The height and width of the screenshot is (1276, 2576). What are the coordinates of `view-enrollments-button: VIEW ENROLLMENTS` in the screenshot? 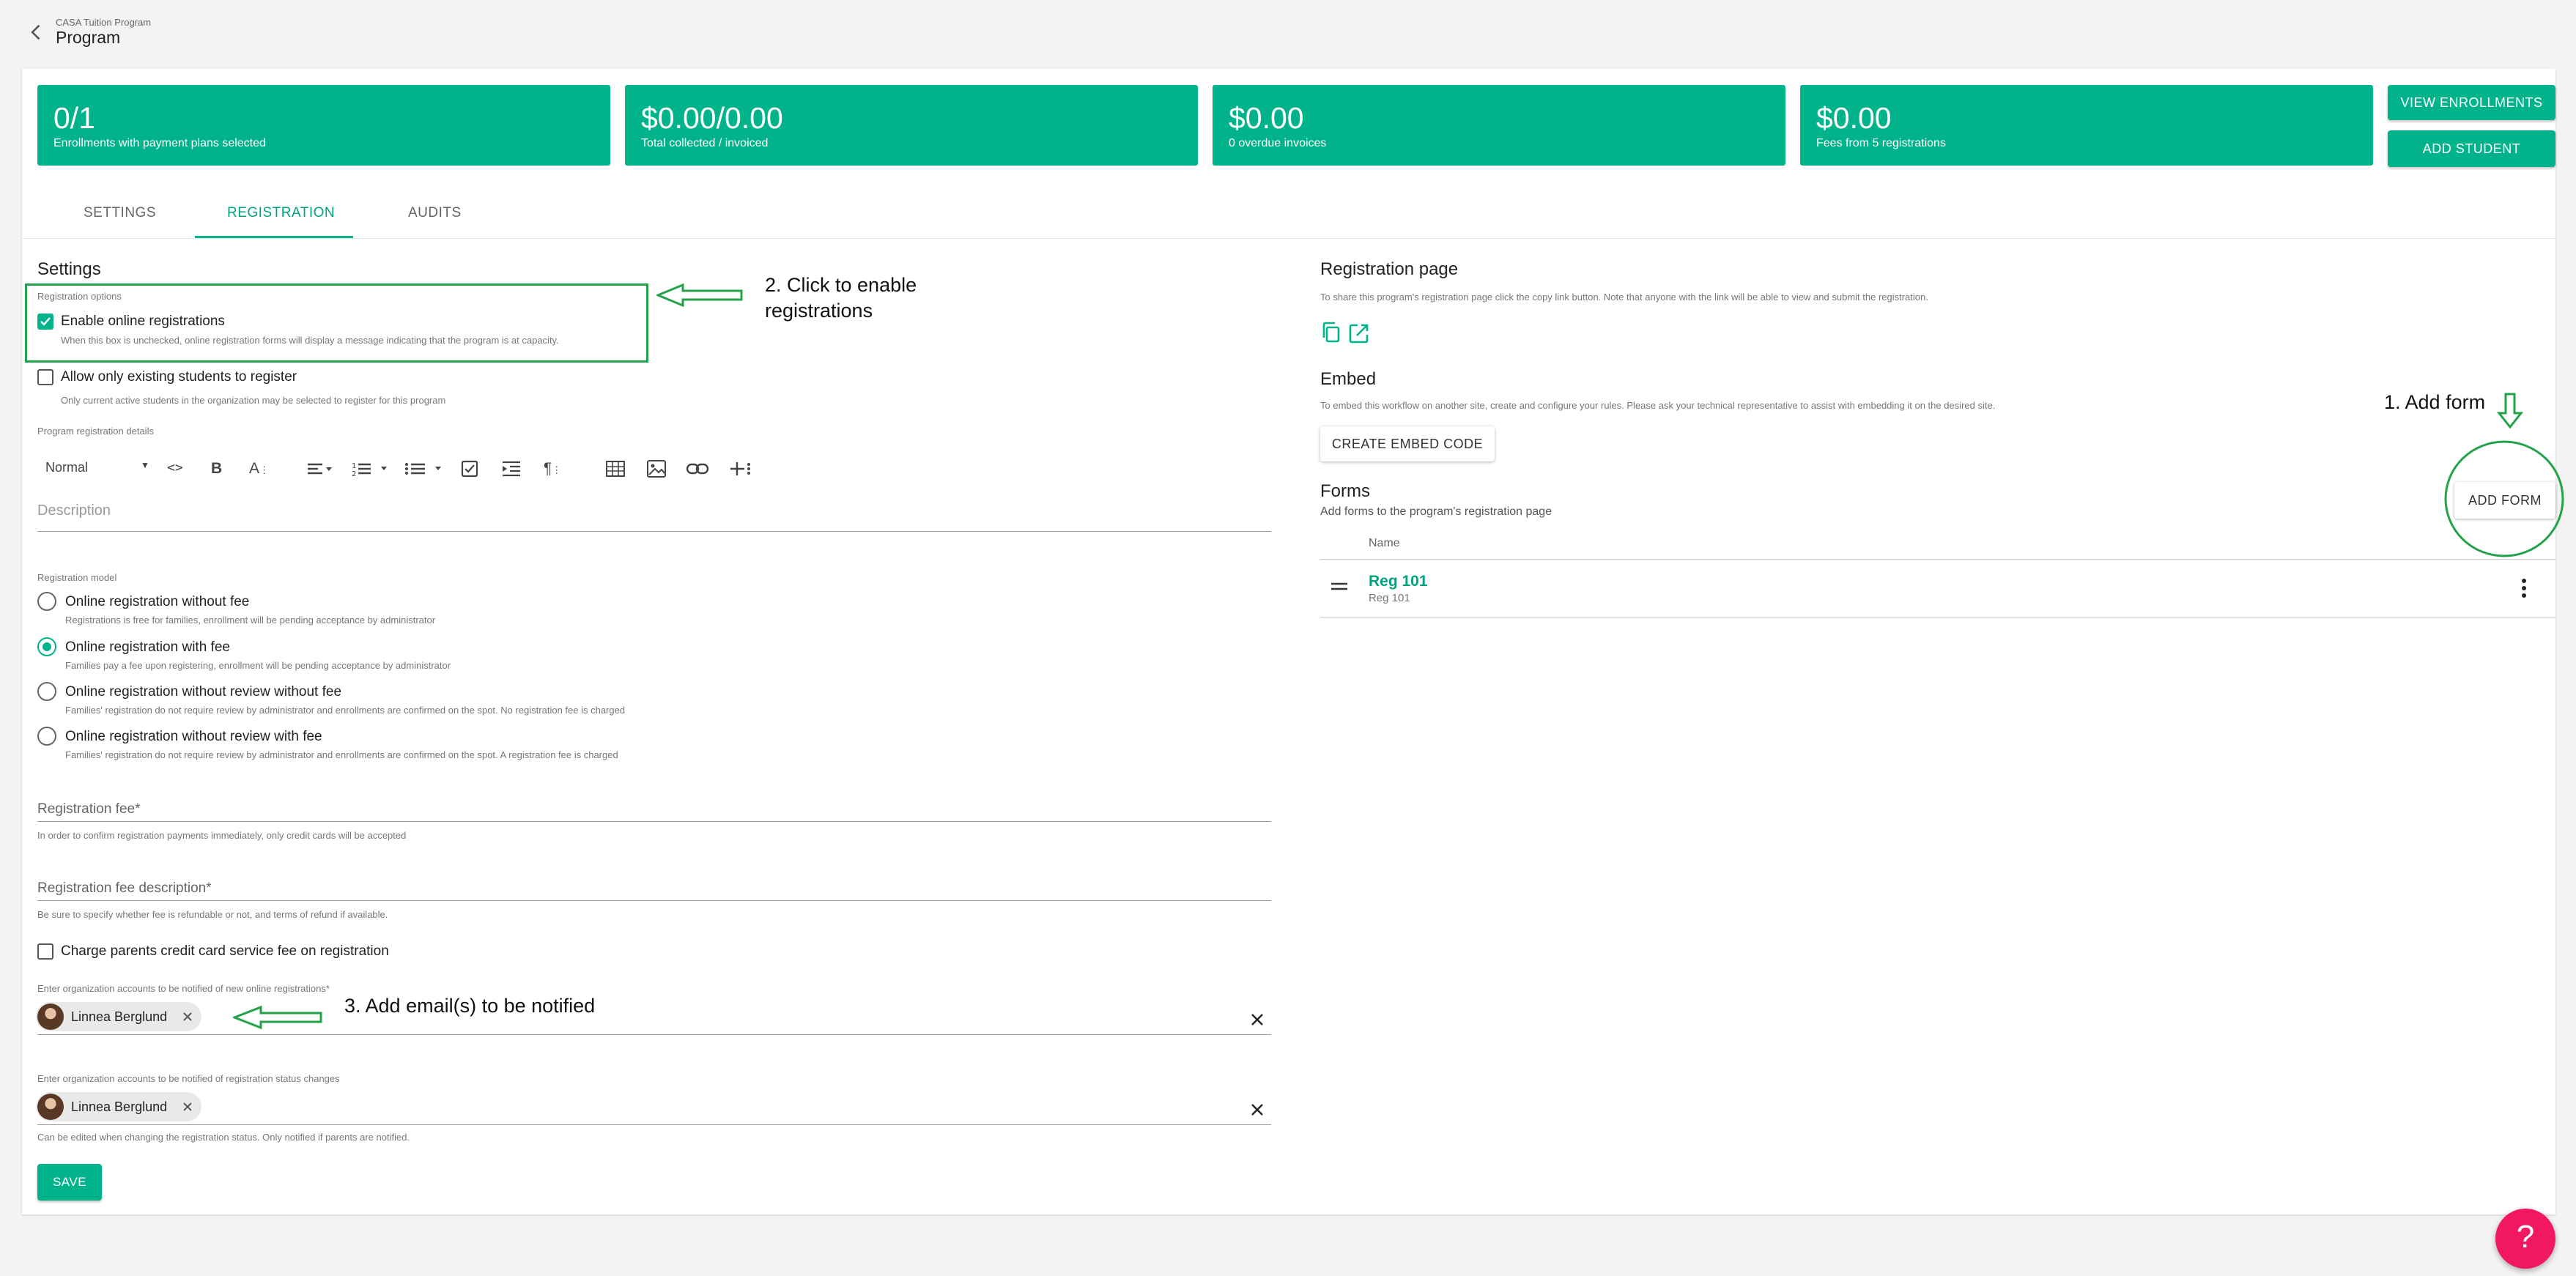 It's located at (2471, 103).